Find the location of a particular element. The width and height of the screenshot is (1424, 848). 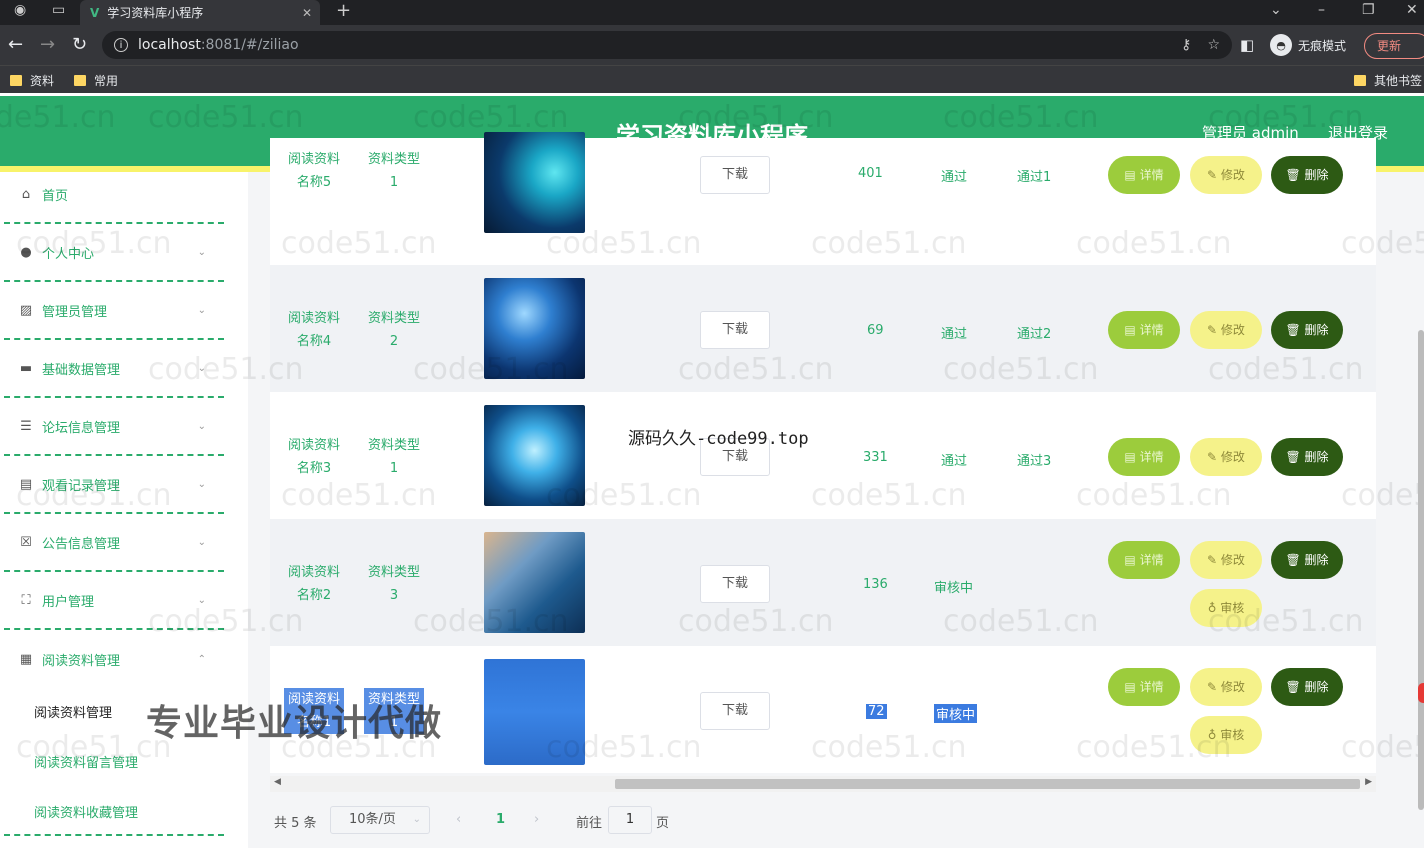

sidebar-item-home: ⌂ 首页 is located at coordinates (114, 195).